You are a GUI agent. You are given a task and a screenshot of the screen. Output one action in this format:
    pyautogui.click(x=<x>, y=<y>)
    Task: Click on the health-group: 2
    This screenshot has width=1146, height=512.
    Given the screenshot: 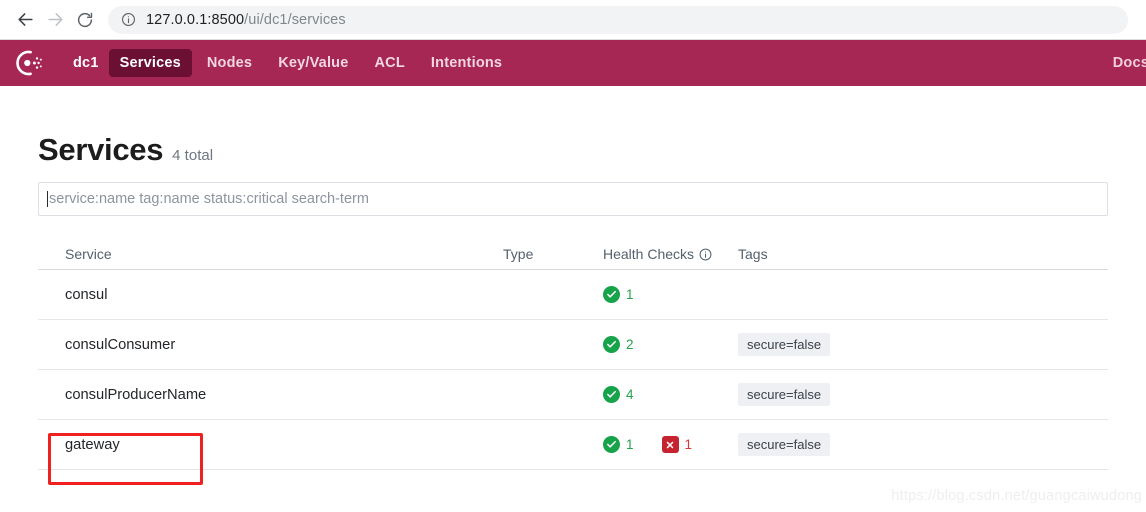 What is the action you would take?
    pyautogui.click(x=670, y=344)
    